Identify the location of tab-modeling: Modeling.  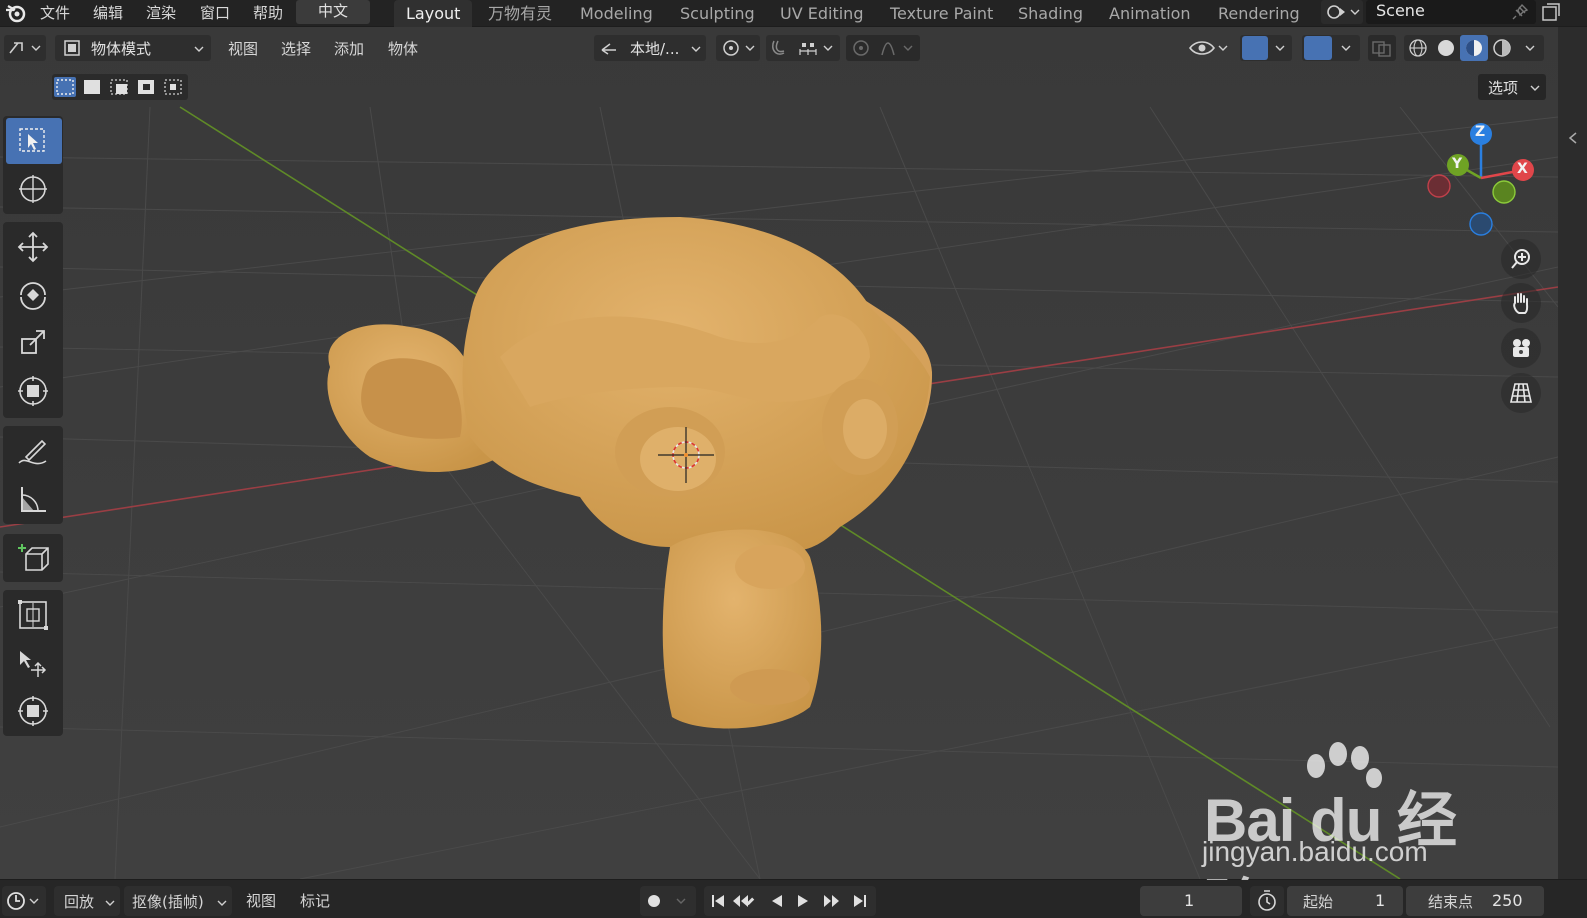
(616, 14).